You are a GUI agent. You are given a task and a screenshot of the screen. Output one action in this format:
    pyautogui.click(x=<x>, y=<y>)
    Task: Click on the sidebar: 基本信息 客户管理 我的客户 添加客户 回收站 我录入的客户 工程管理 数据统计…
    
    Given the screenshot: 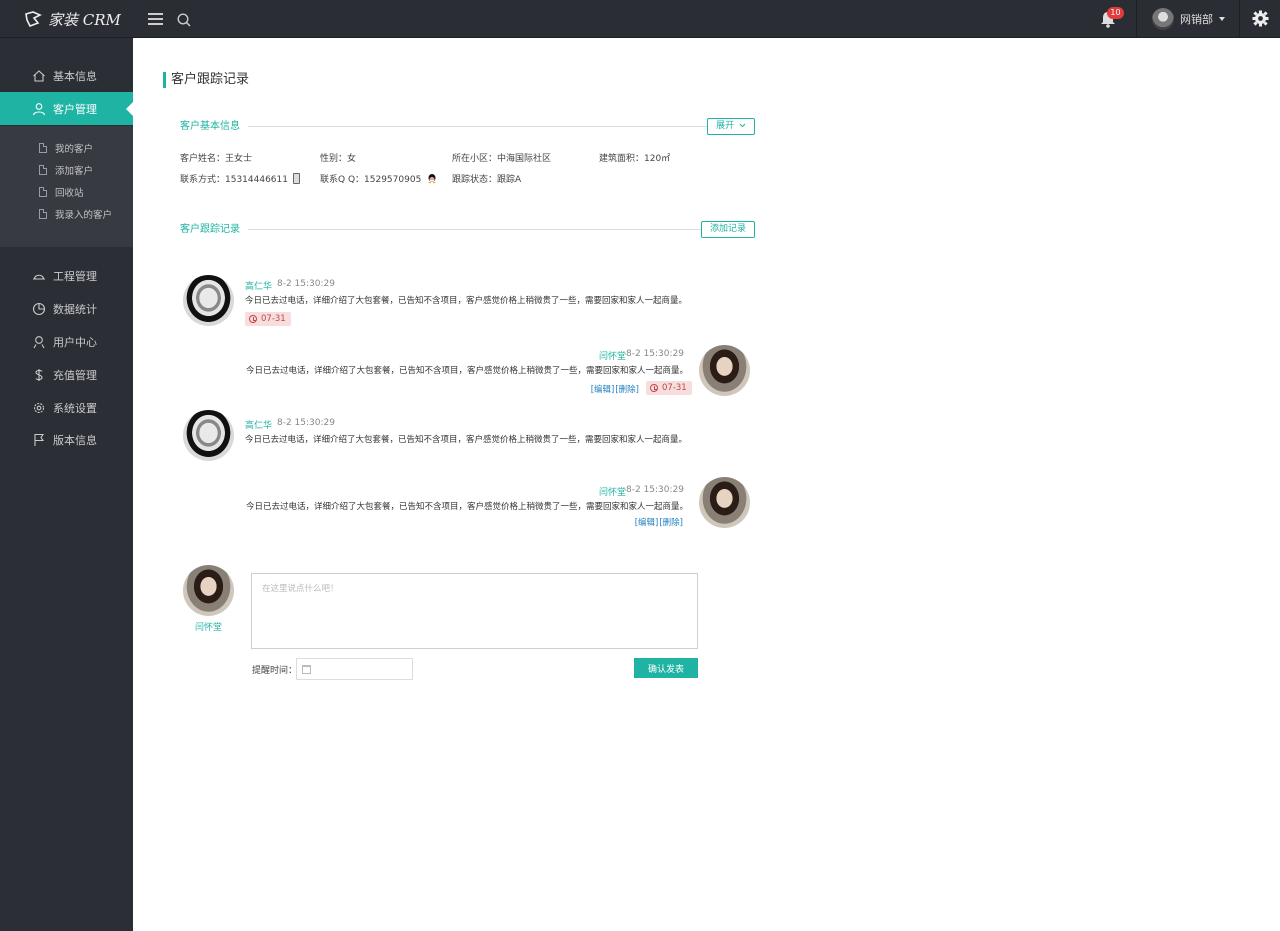 What is the action you would take?
    pyautogui.click(x=66, y=484)
    